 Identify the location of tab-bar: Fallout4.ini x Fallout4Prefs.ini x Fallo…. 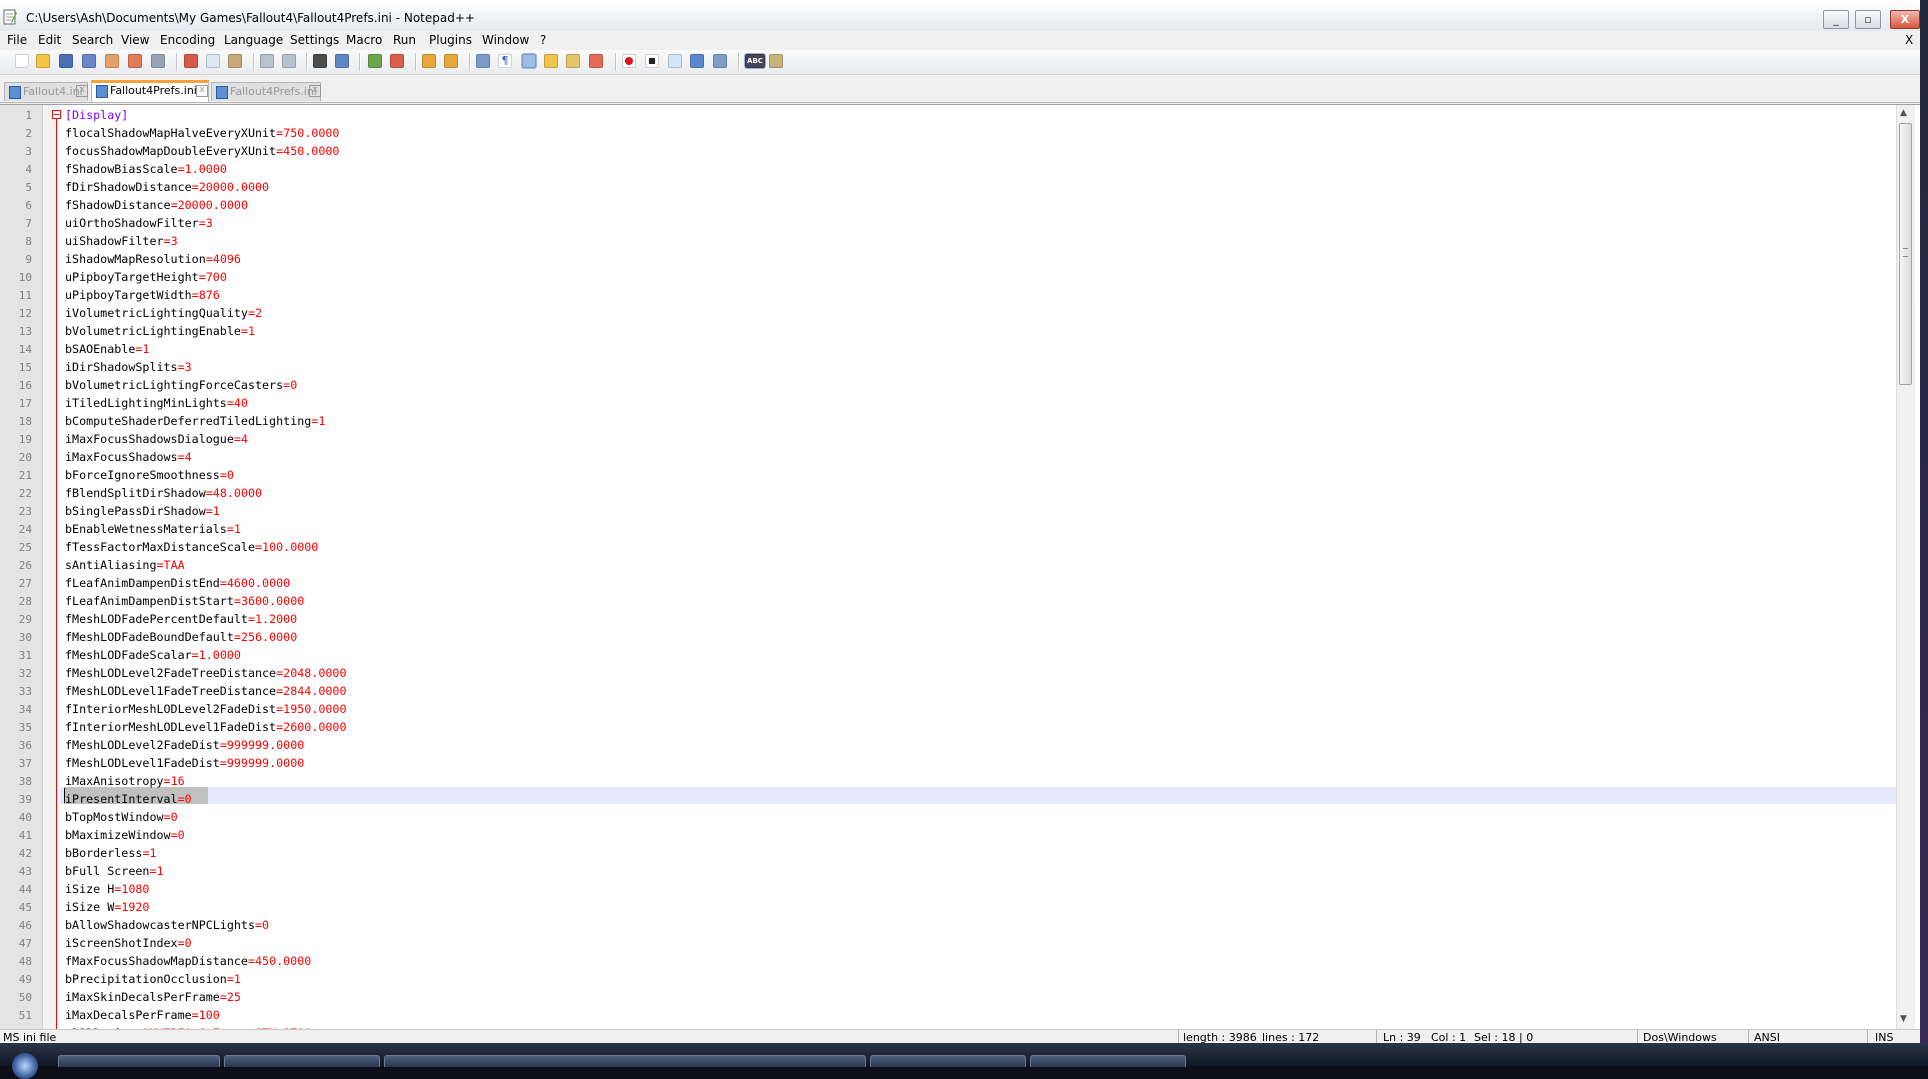
(960, 91).